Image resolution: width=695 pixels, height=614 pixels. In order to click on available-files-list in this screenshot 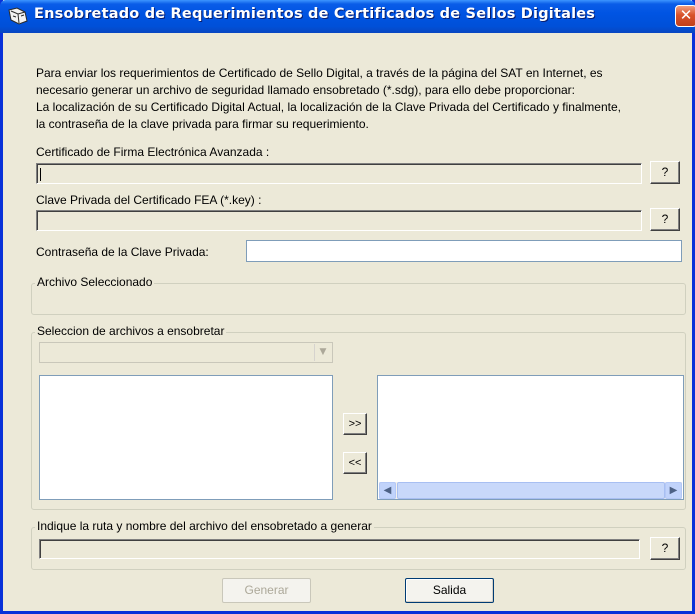, I will do `click(186, 437)`.